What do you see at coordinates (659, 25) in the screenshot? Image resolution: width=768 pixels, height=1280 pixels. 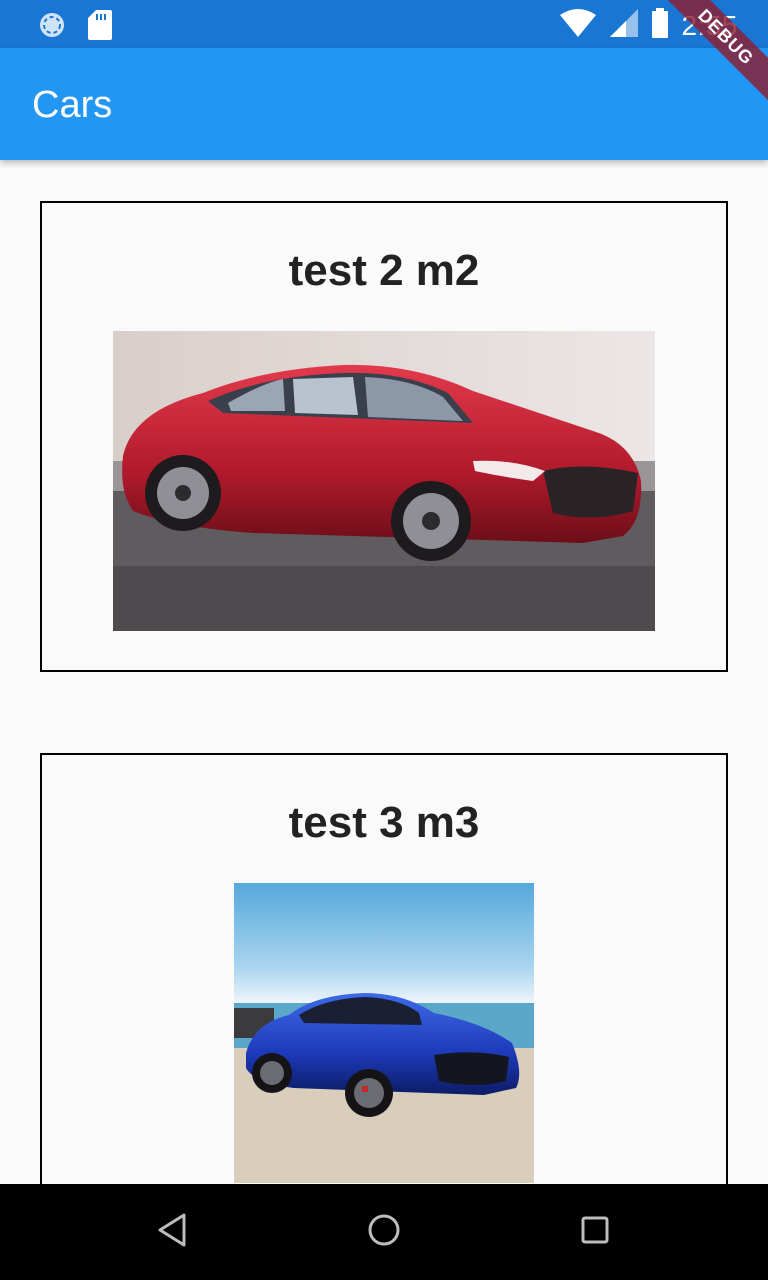 I see `battery-icon` at bounding box center [659, 25].